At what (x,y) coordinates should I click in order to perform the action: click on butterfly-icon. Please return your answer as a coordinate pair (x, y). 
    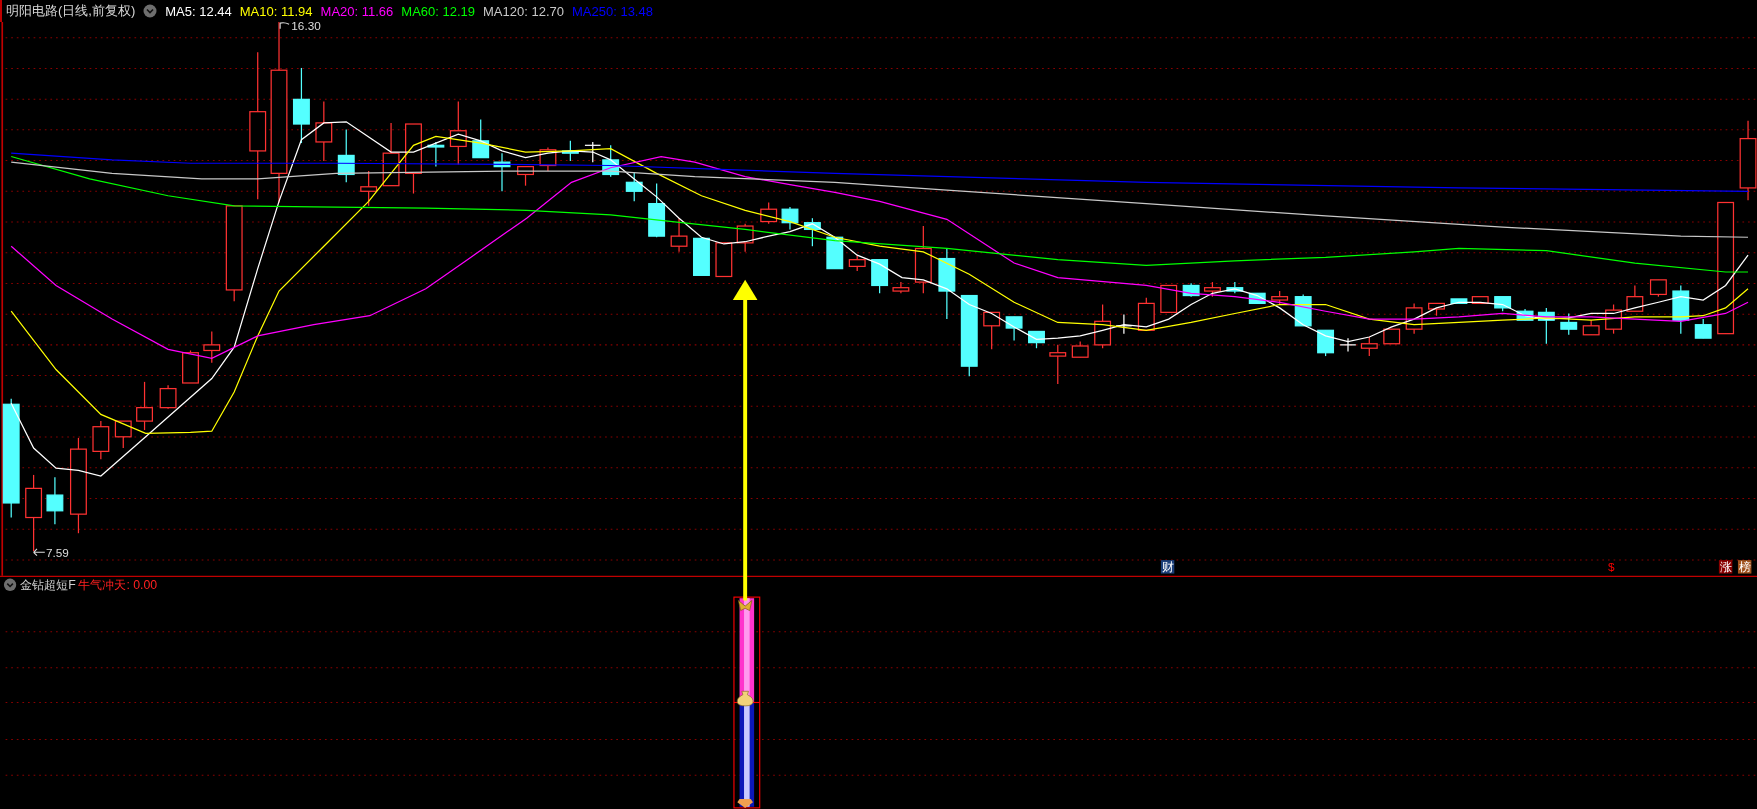
    Looking at the image, I should click on (745, 605).